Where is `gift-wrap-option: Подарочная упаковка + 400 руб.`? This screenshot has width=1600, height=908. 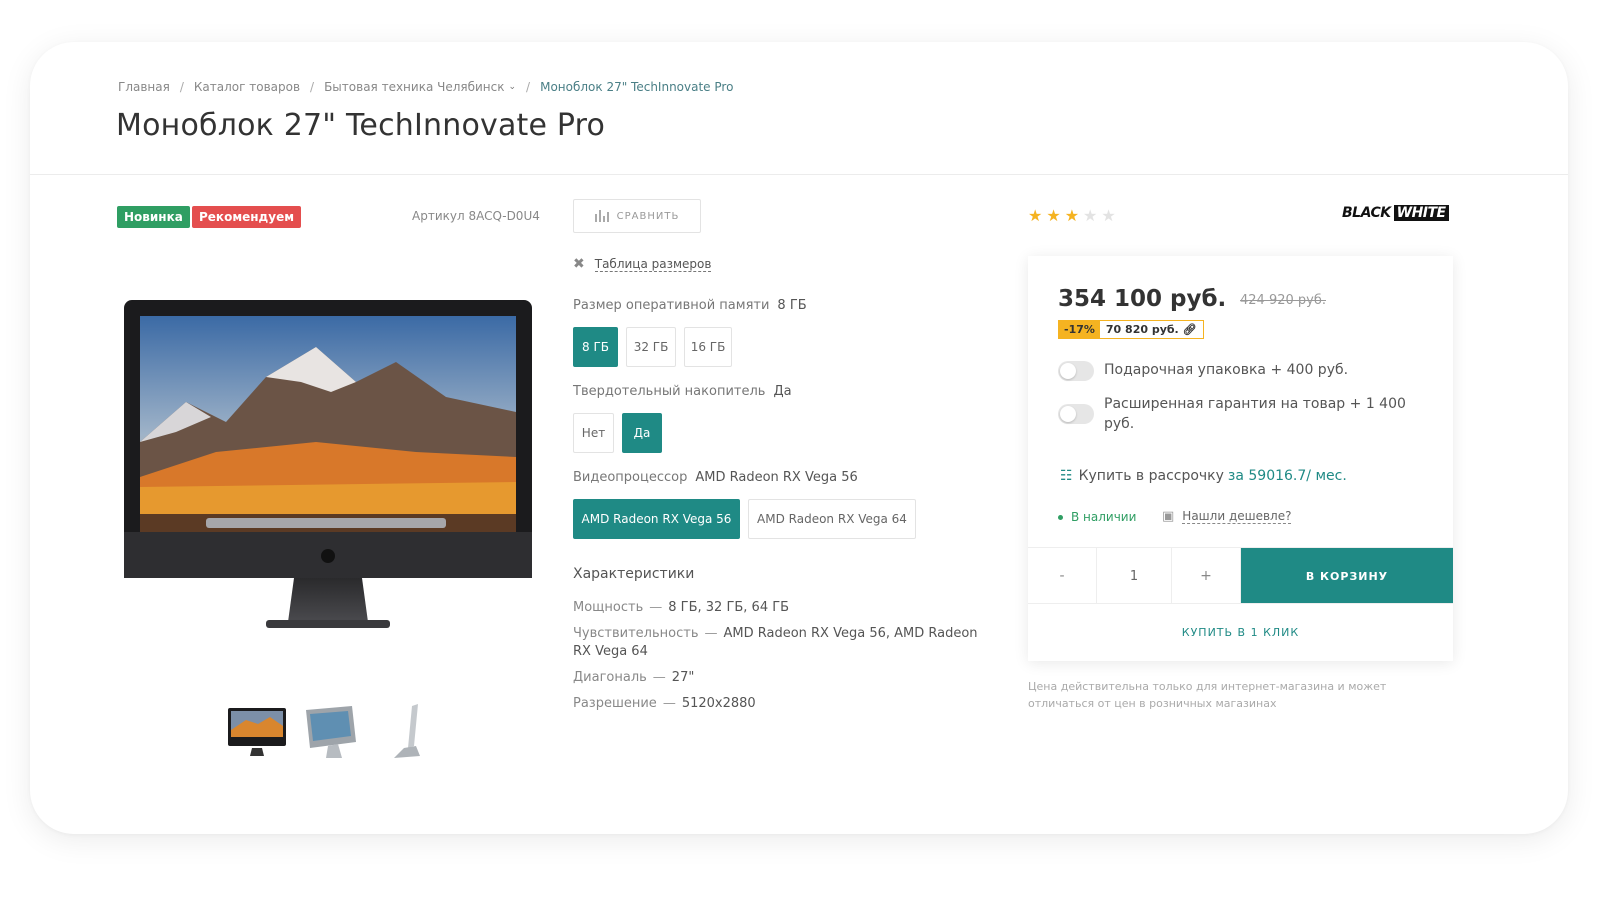
gift-wrap-option: Подарочная упаковка + 400 руб. is located at coordinates (1238, 370).